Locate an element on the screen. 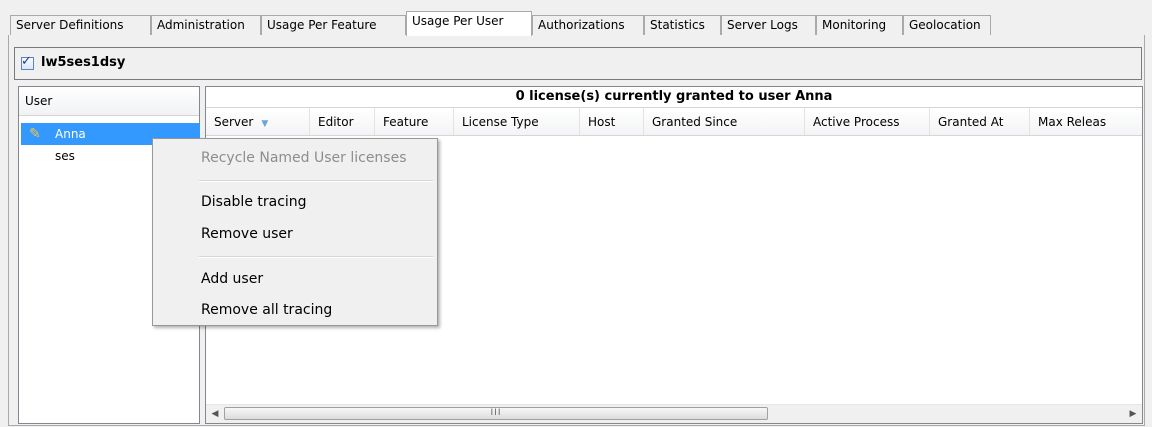 This screenshot has width=1152, height=427. column-header-granted-since: Granted Since is located at coordinates (724, 121).